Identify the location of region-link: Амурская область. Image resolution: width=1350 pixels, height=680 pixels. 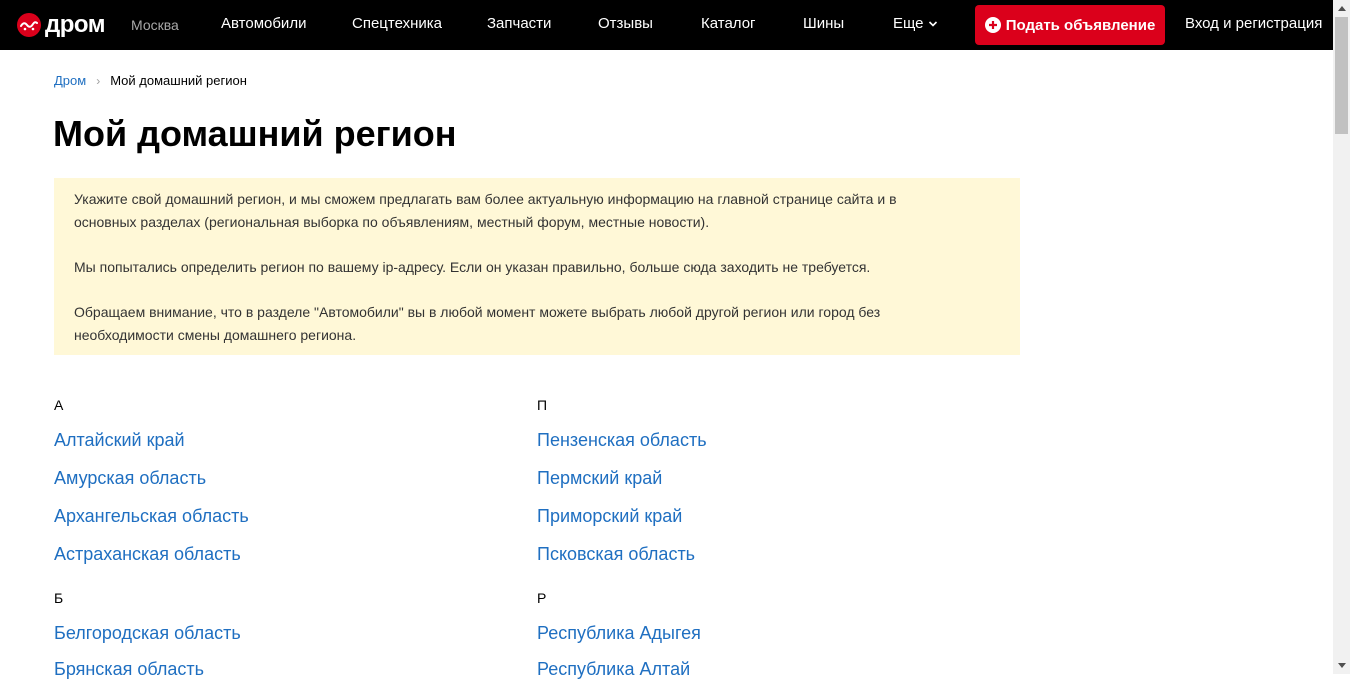
(130, 478).